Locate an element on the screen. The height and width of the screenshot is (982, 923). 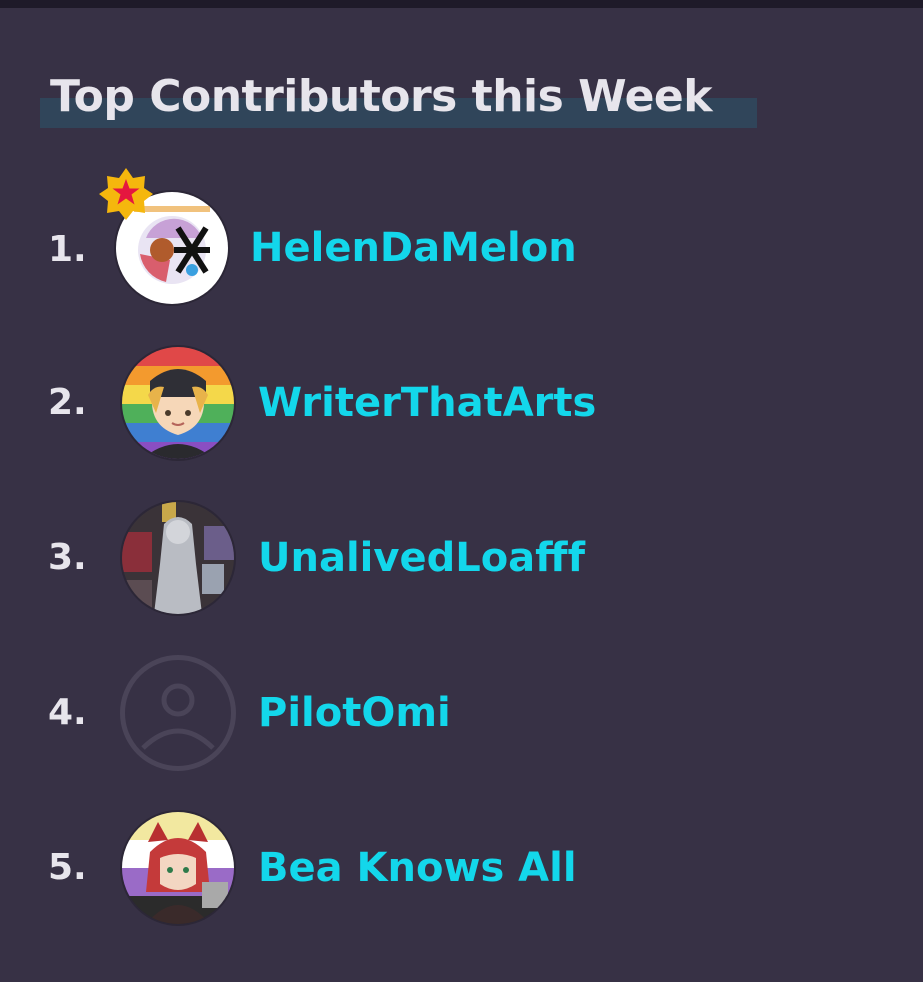
contributor-row-5: 5. Bea Knows All is located at coordinates (461, 870).